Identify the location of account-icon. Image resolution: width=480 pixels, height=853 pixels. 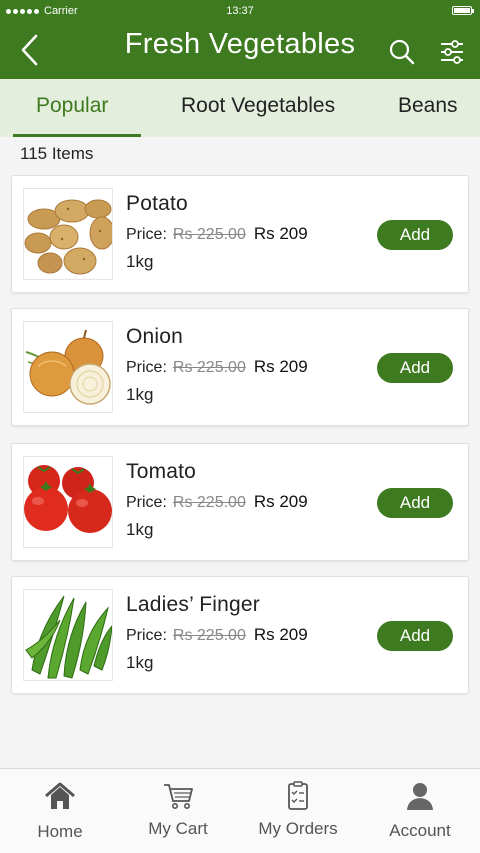
(420, 796).